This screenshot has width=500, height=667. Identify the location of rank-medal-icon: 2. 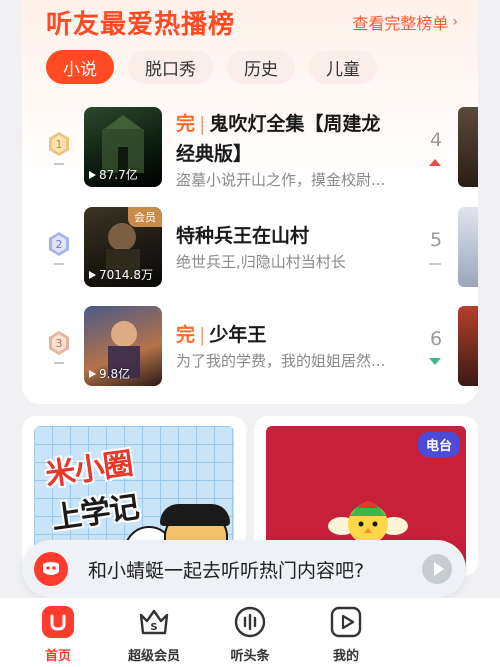
(59, 244).